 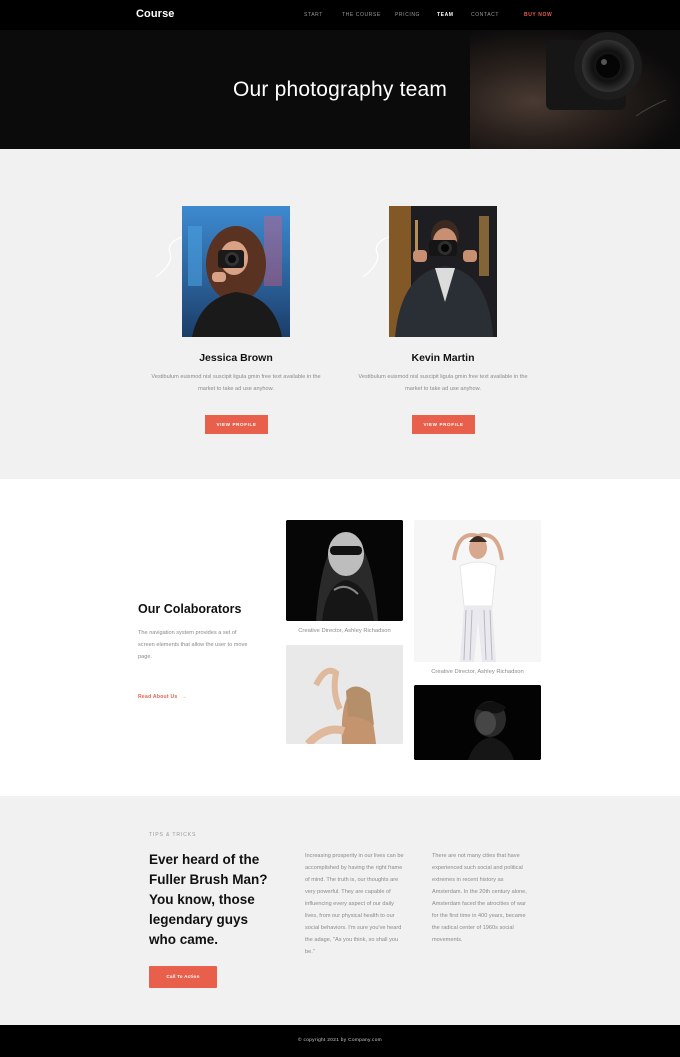 I want to click on team-member-name: Kevin Martin, so click(x=443, y=358).